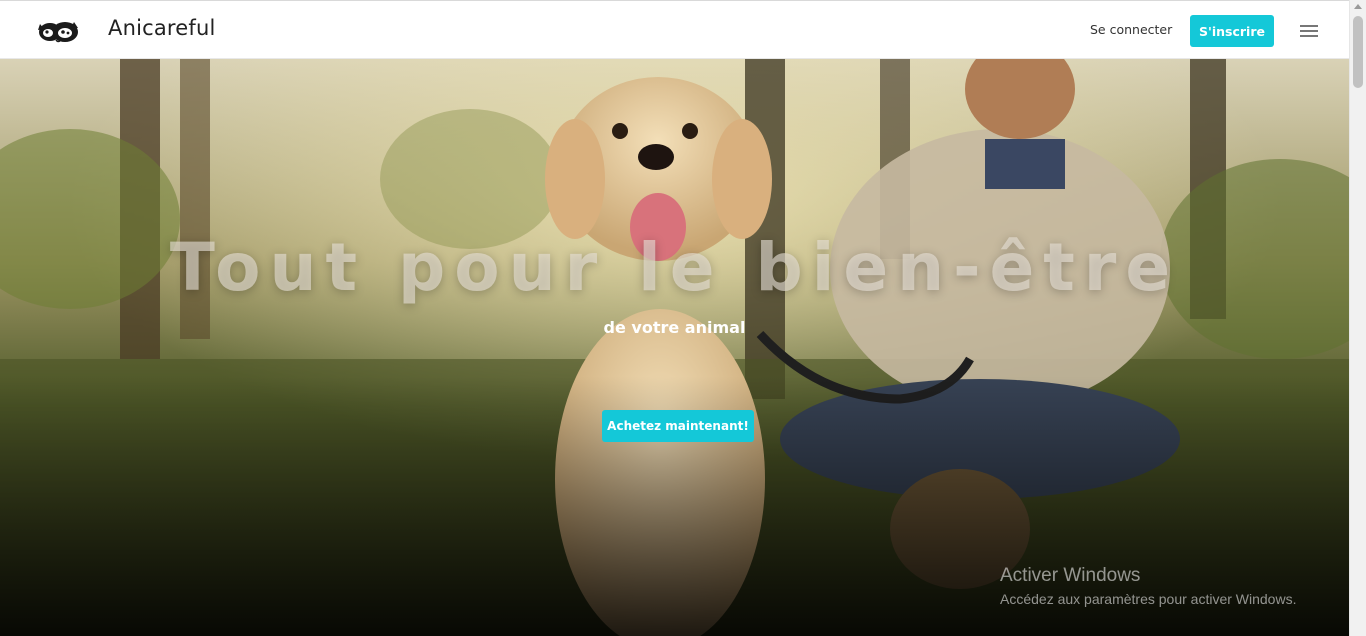 The height and width of the screenshot is (636, 1366). I want to click on scroll-up-arrow-icon, so click(1358, 6).